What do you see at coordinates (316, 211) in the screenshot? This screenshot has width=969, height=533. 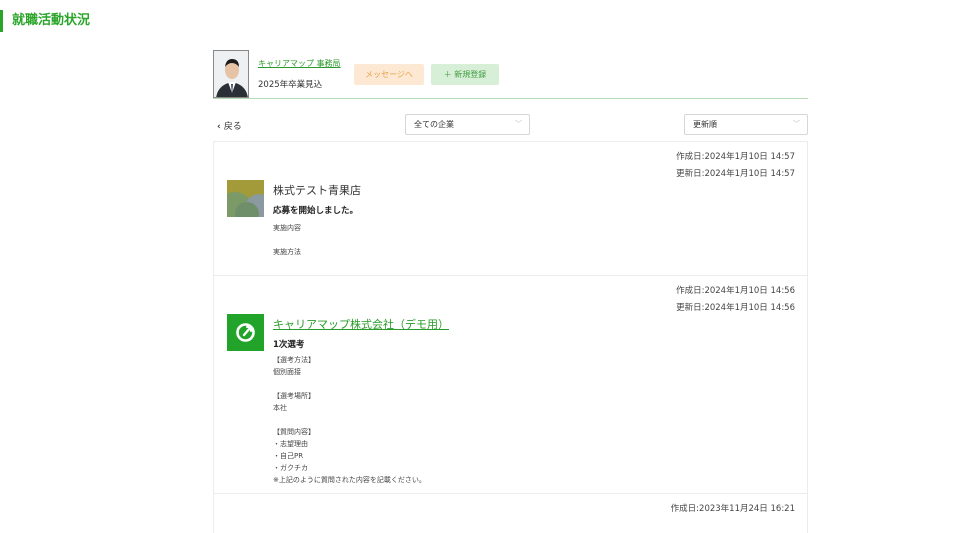 I see `status-text: 応募を開始しました。` at bounding box center [316, 211].